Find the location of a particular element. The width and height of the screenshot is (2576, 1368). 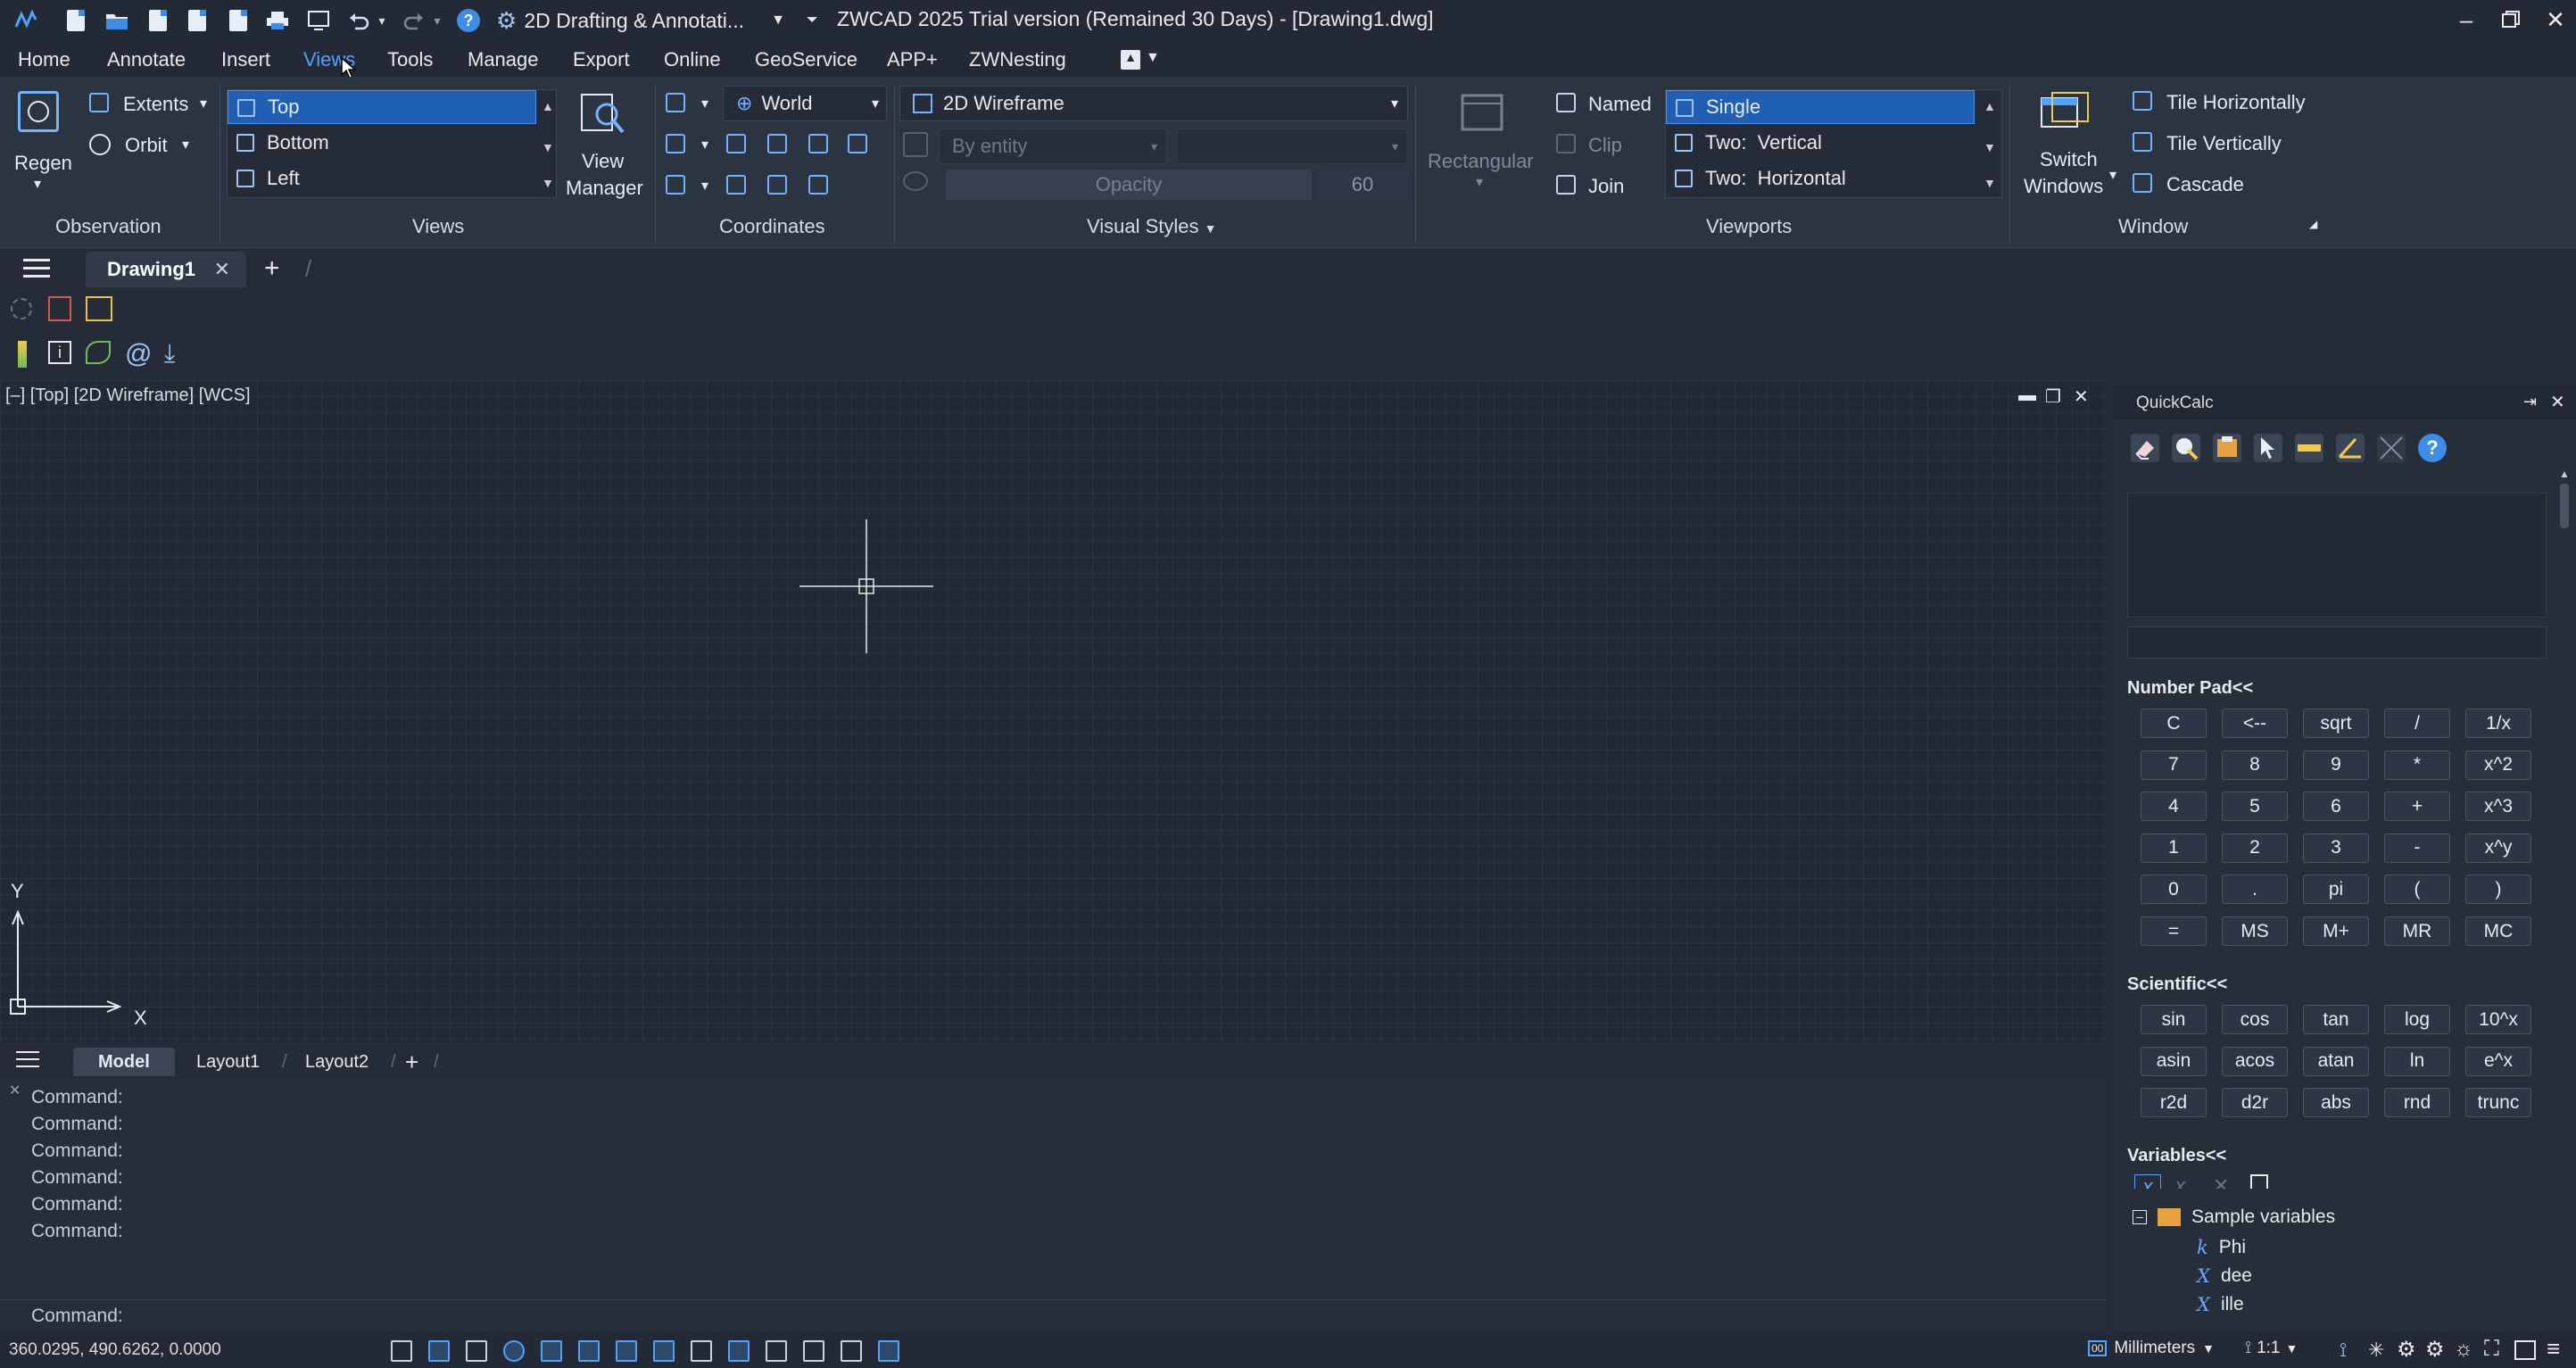

block-icon is located at coordinates (98, 352).